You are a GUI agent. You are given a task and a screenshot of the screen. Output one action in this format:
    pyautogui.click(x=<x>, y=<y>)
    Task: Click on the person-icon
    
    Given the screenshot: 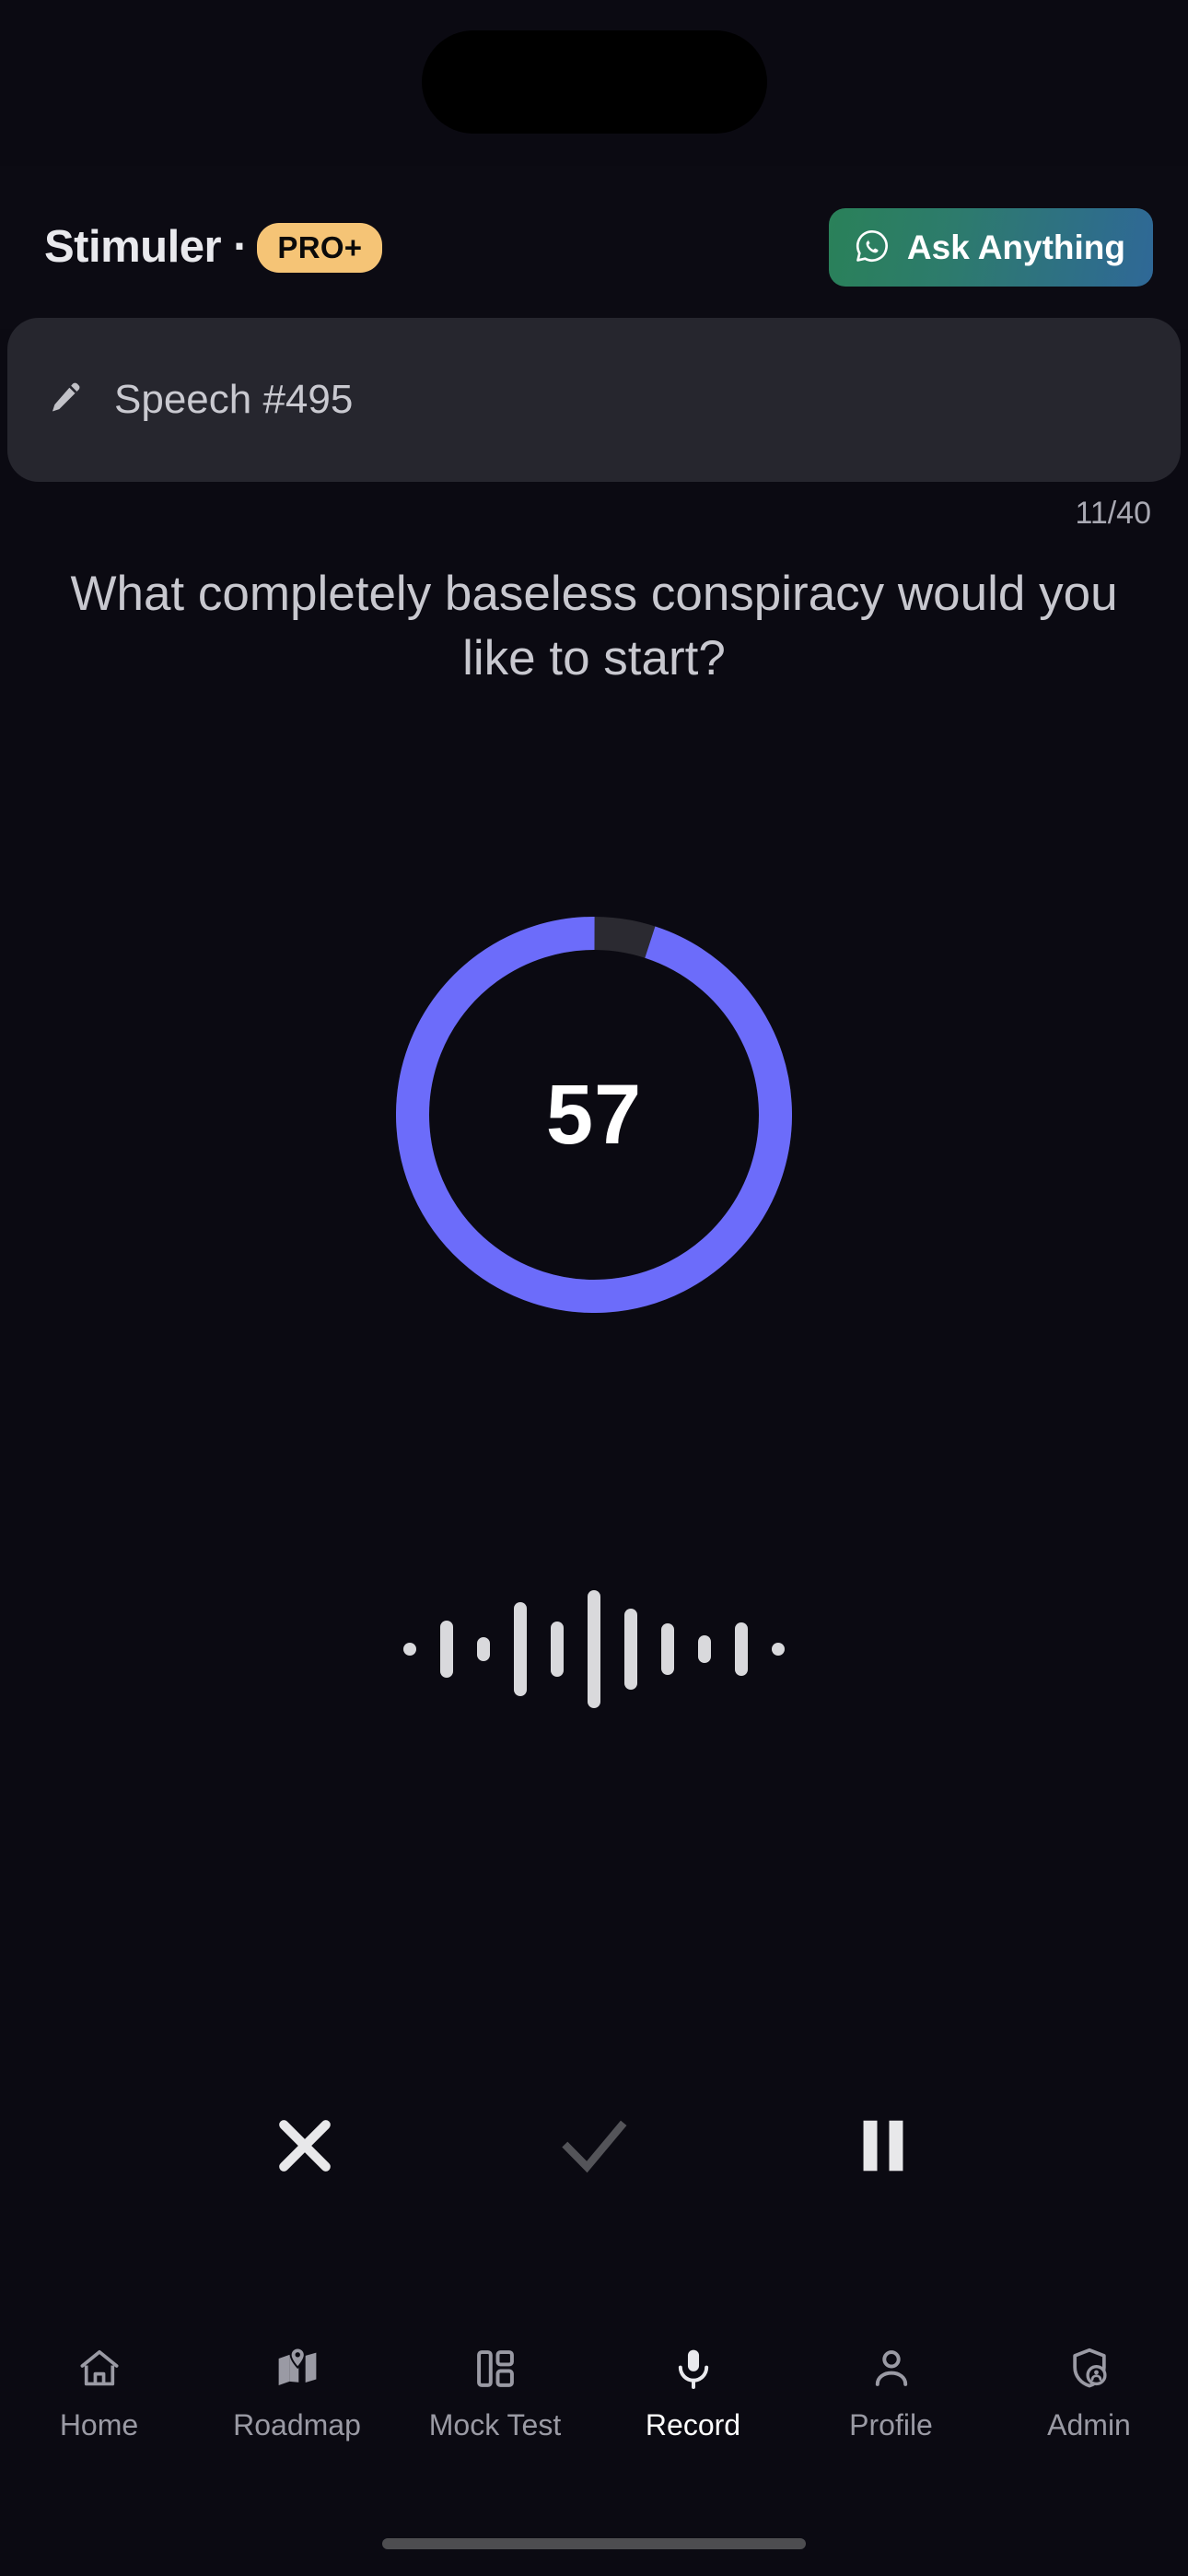 What is the action you would take?
    pyautogui.click(x=891, y=2368)
    